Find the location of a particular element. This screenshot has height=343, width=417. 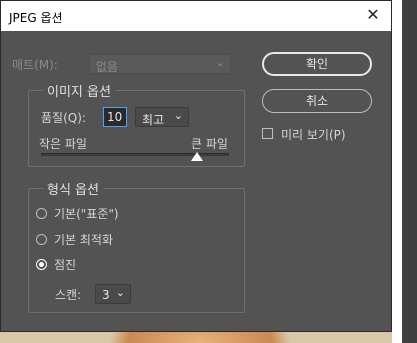

ok-button: 확인 is located at coordinates (317, 64).